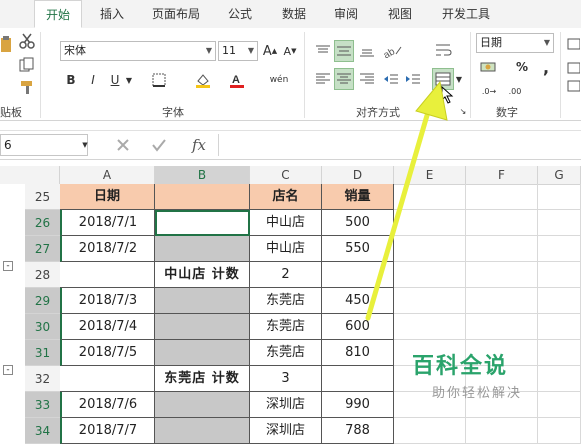 The image size is (581, 444). I want to click on watermark: 百科全说 助你轻松解决, so click(477, 374).